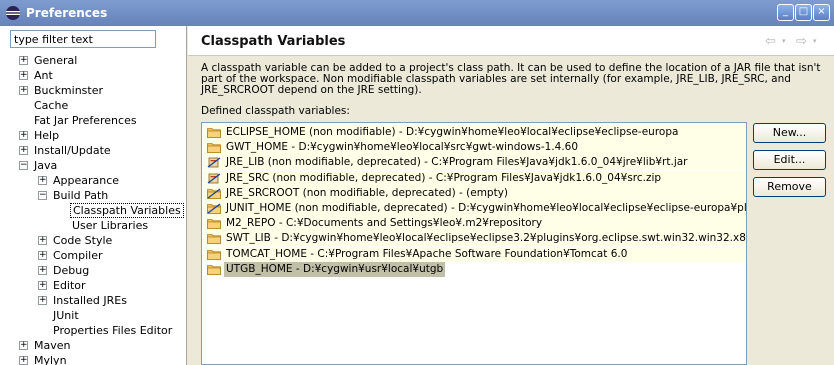  I want to click on tree-item: + Code Style, so click(93, 240).